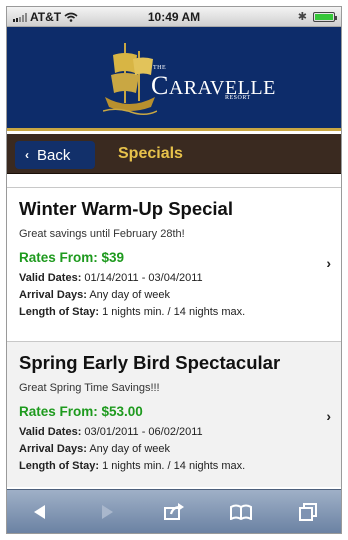 This screenshot has height=540, width=348. I want to click on special-subtitle: Great Spring Time Savings!!!, so click(89, 388).